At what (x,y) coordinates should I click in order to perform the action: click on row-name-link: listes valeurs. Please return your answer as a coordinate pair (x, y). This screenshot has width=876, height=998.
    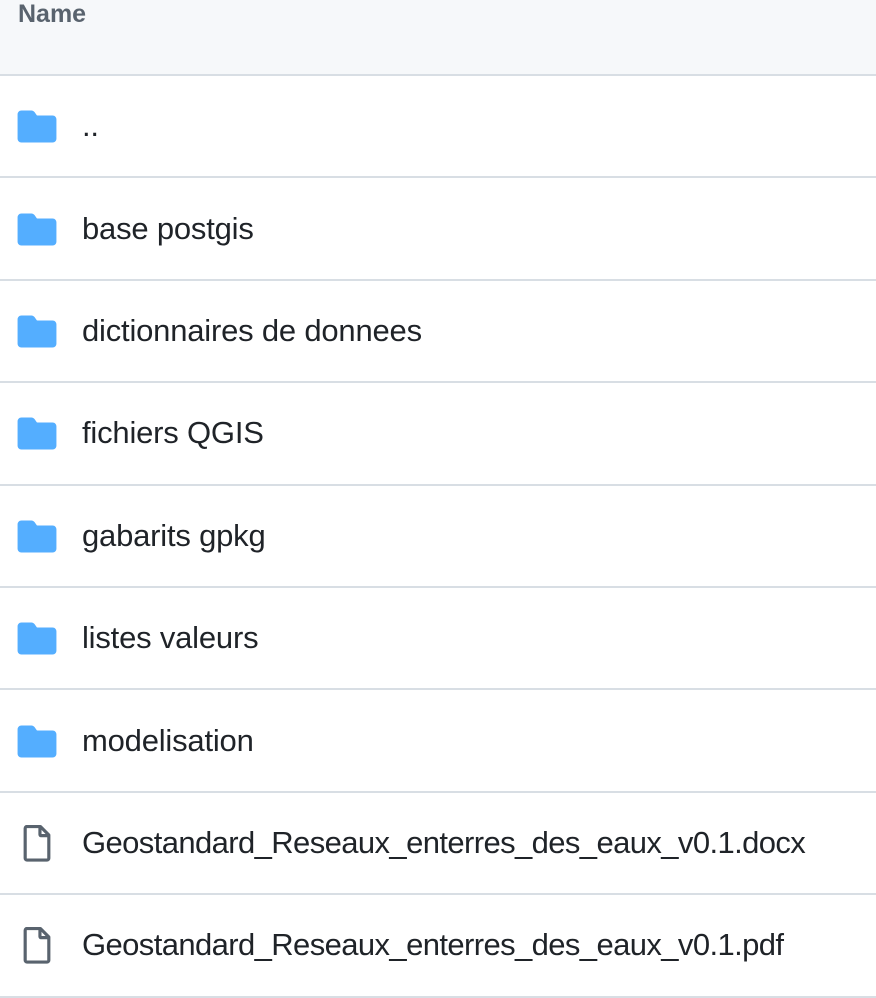
    Looking at the image, I should click on (170, 638).